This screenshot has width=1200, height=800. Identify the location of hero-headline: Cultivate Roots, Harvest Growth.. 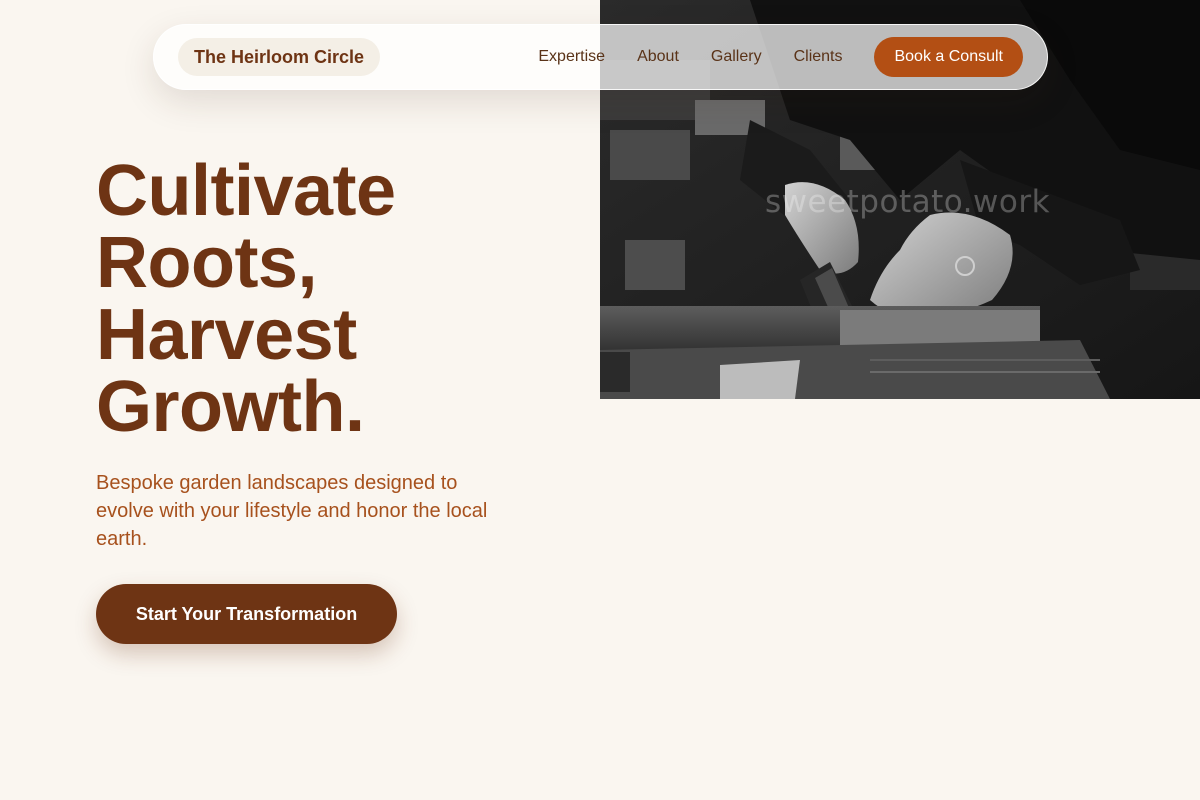
(331, 299).